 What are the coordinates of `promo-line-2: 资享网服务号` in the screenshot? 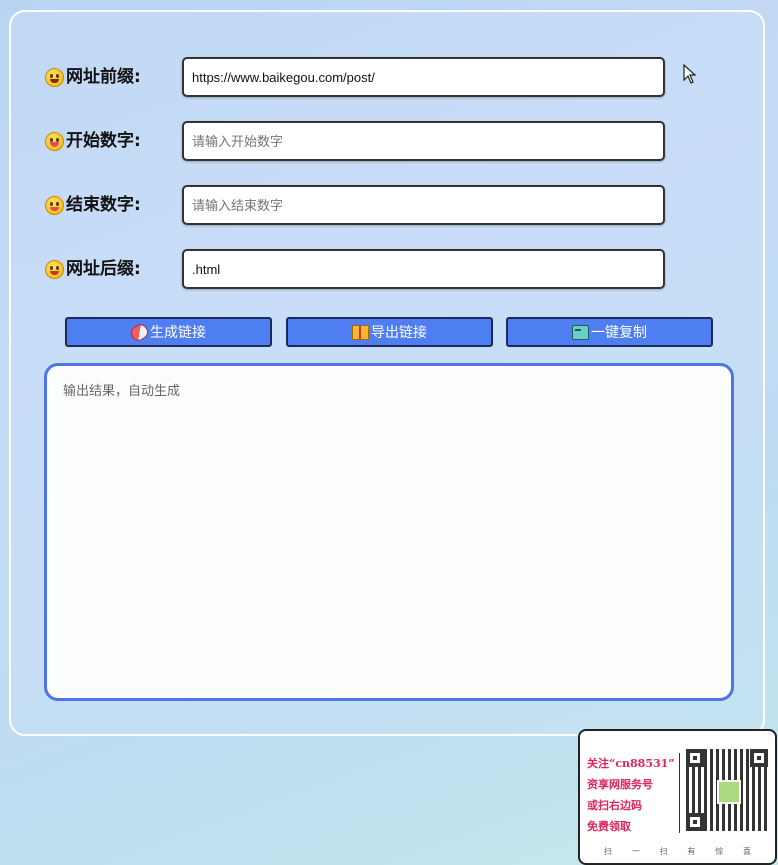 It's located at (620, 784).